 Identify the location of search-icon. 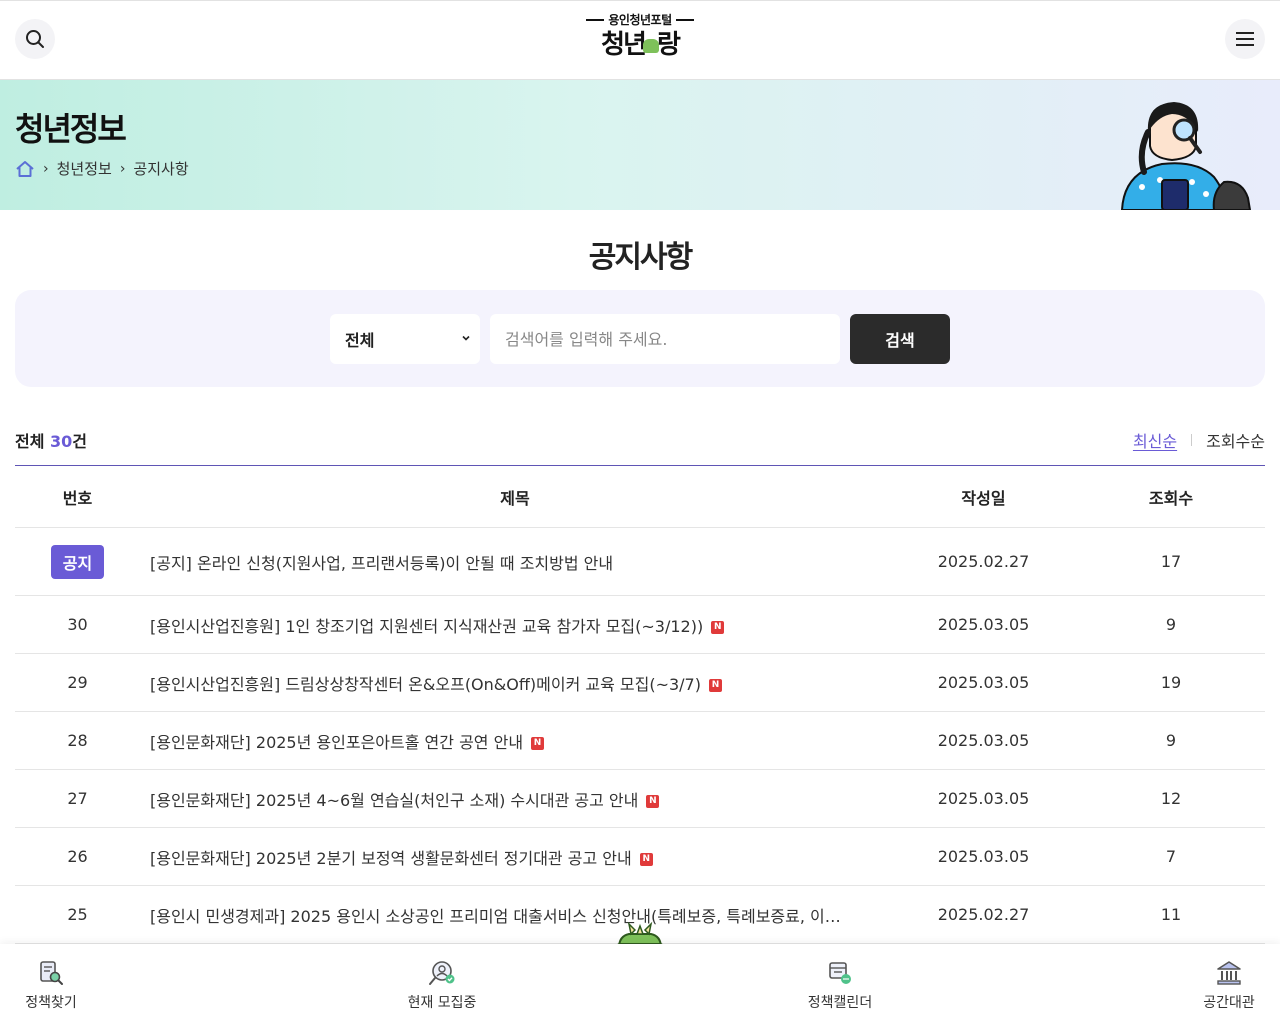
(35, 39).